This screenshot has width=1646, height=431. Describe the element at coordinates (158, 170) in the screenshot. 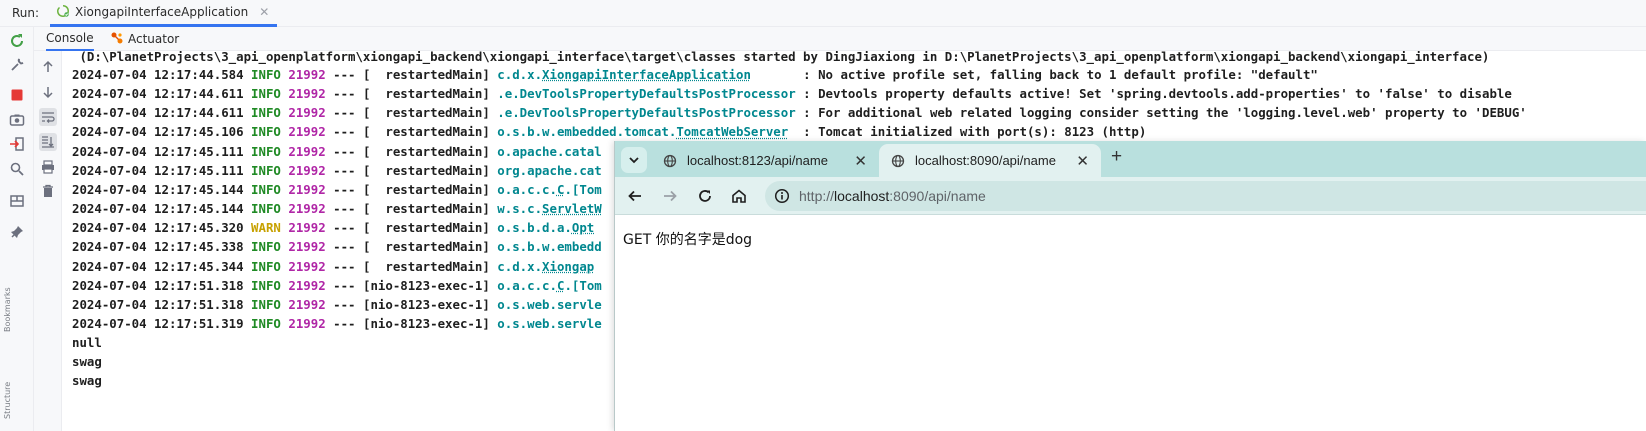

I see `log-timestamp: 2024-07-04 12:17:45.111` at that location.